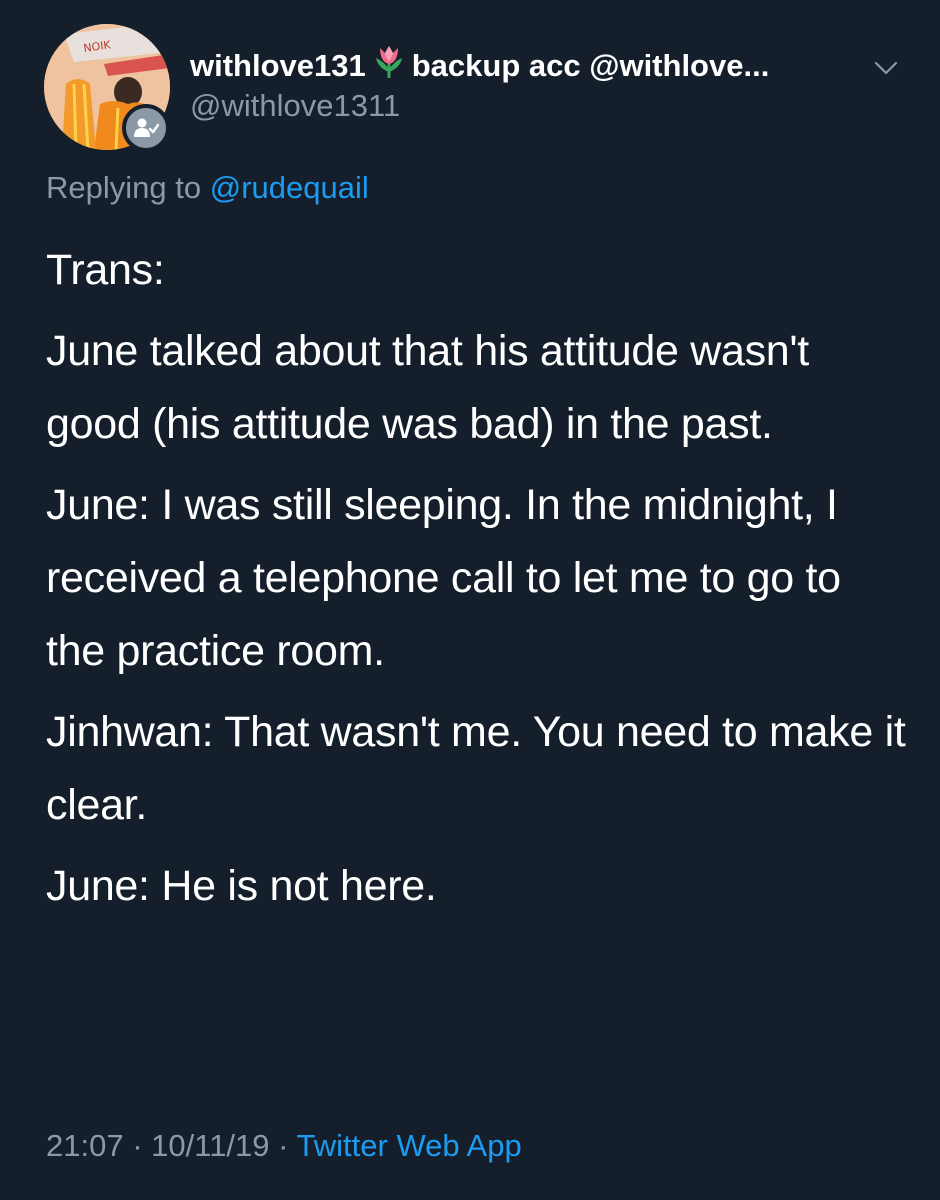 Image resolution: width=940 pixels, height=1200 pixels. I want to click on display-name: withlove131, so click(278, 66).